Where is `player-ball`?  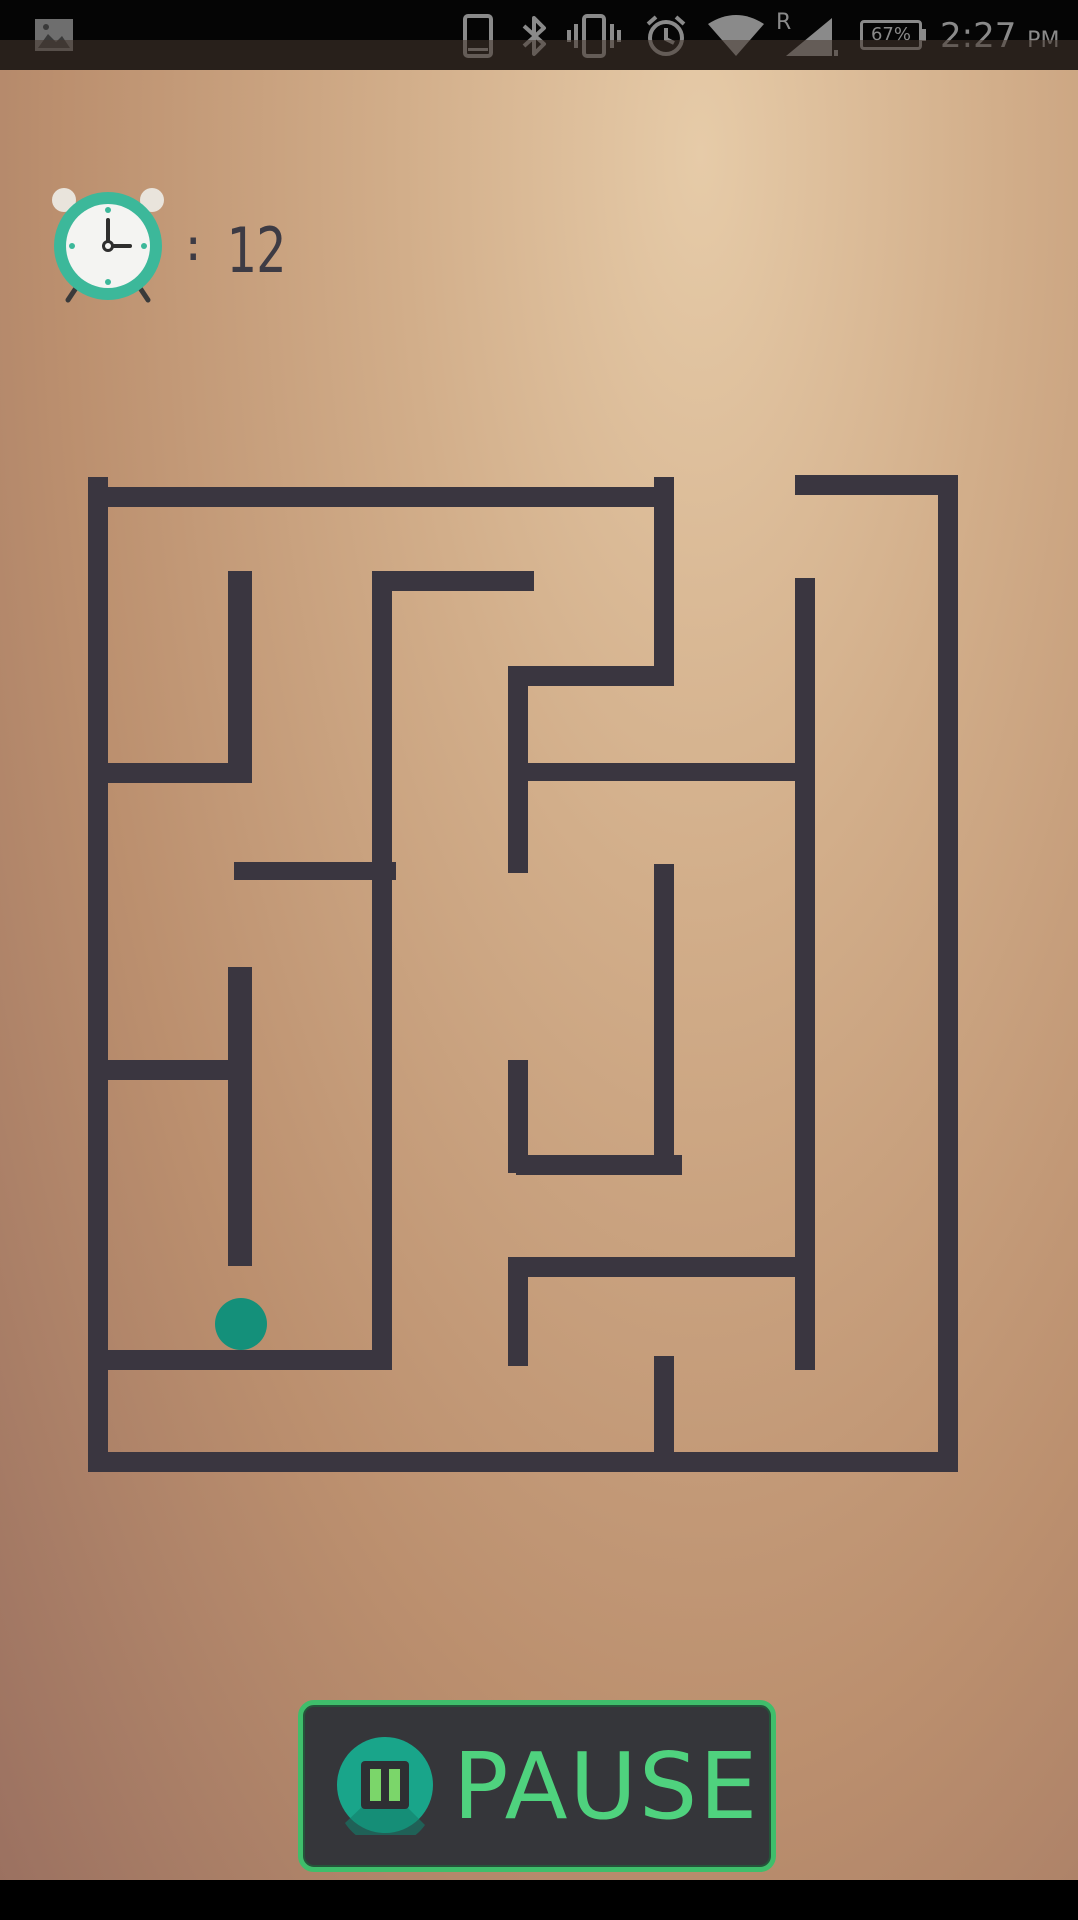
player-ball is located at coordinates (241, 1324).